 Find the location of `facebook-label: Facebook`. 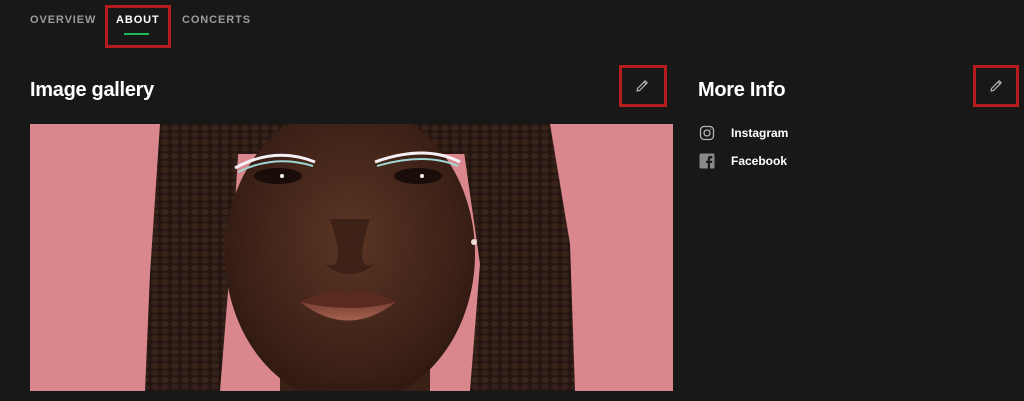

facebook-label: Facebook is located at coordinates (759, 161).